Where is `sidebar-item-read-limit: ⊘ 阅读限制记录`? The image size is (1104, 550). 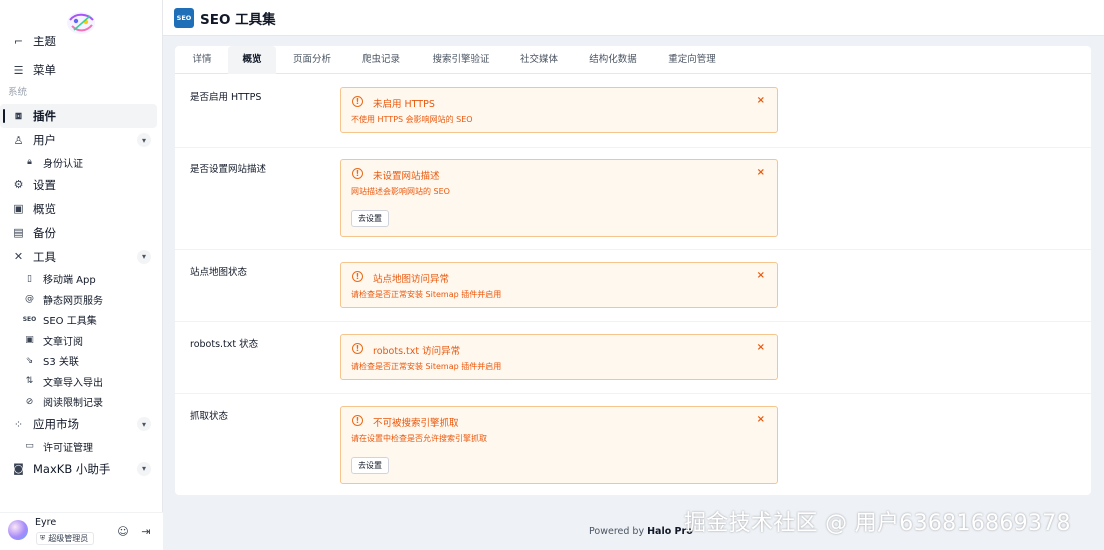 sidebar-item-read-limit: ⊘ 阅读限制记录 is located at coordinates (81, 402).